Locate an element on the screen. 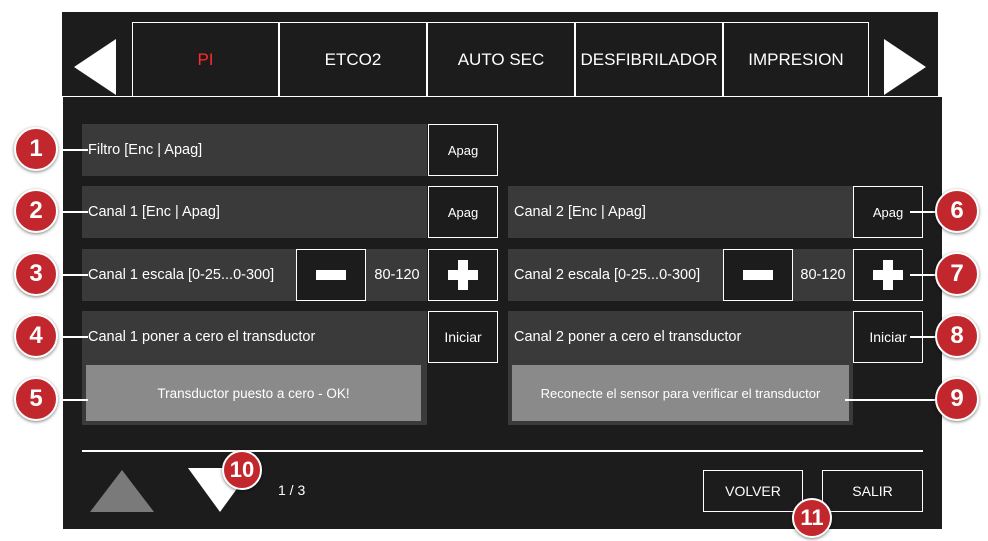 Image resolution: width=988 pixels, height=541 pixels. callout-6-badge: 6 is located at coordinates (957, 211).